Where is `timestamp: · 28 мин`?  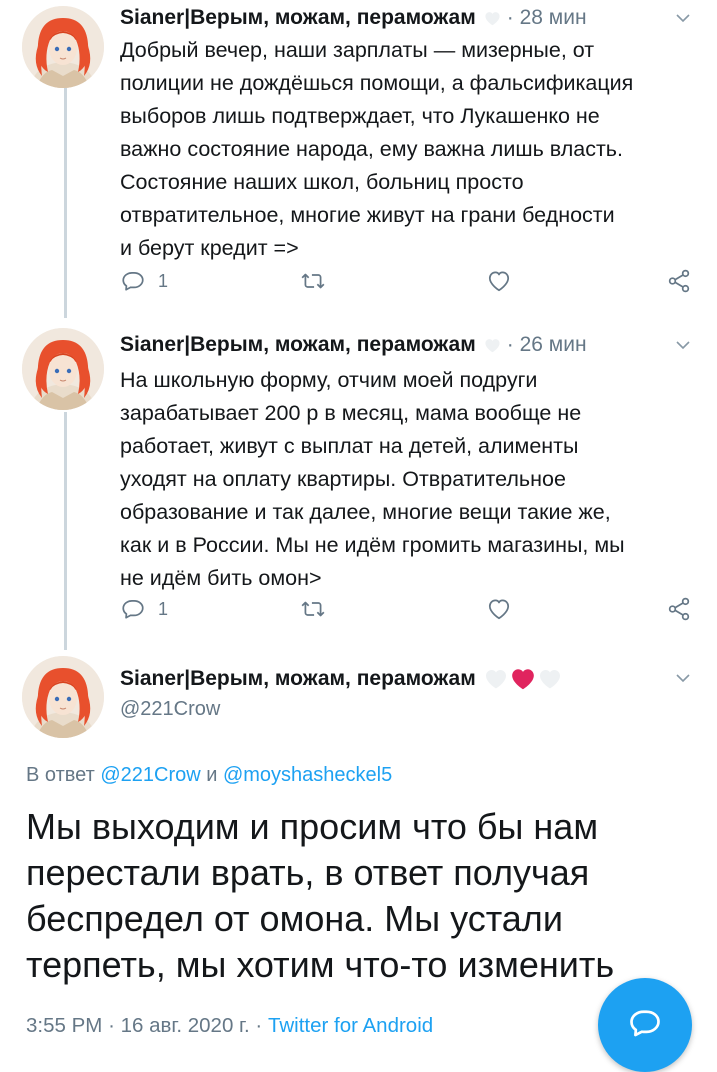 timestamp: · 28 мин is located at coordinates (547, 18).